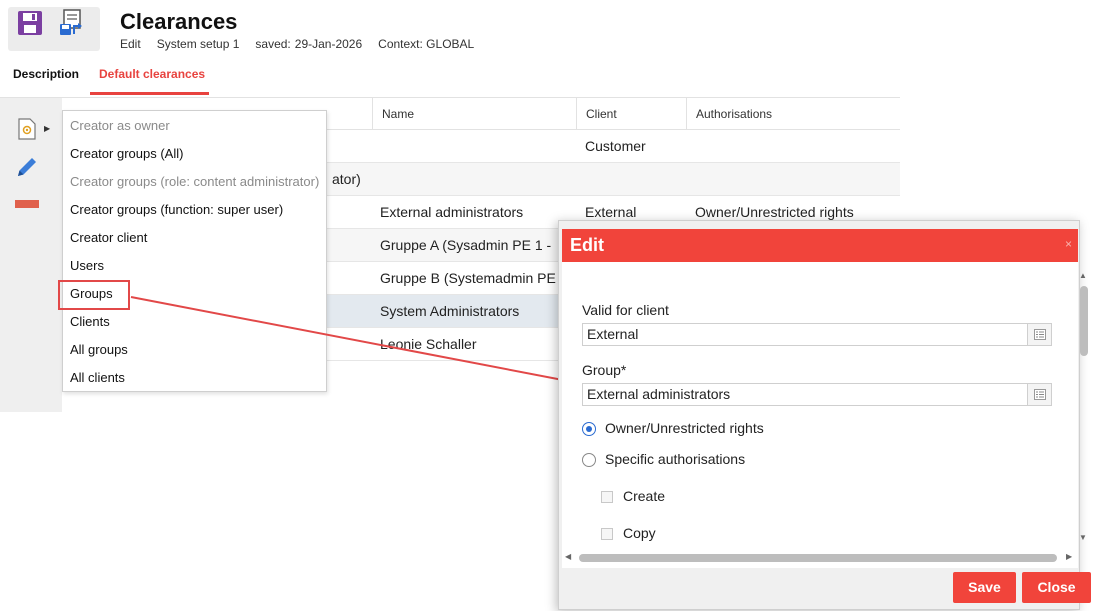 The image size is (1098, 611). Describe the element at coordinates (90, 322) in the screenshot. I see `menu-item-clients: Clients` at that location.